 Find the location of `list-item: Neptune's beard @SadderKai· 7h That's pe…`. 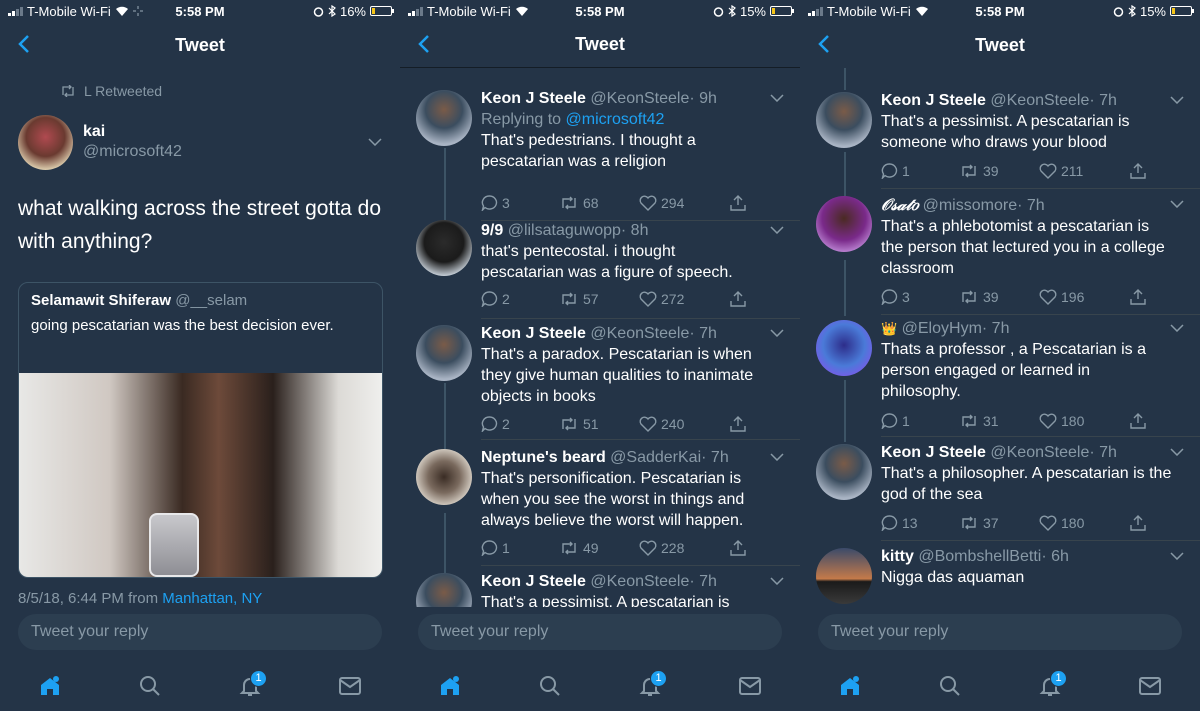

list-item: Neptune's beard @SadderKai· 7h That's pe… is located at coordinates (600, 509).